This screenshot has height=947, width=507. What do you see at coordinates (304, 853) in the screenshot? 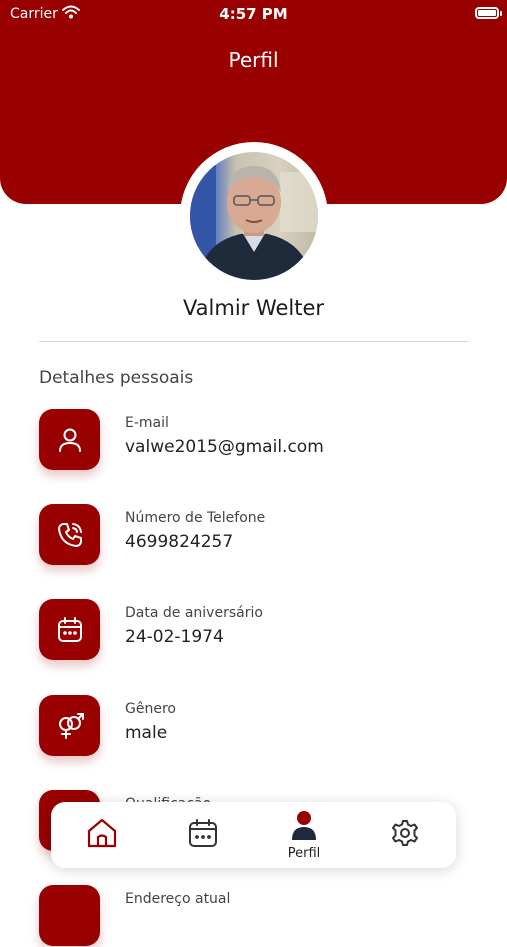
I see `nav-profile-label: Perfil` at bounding box center [304, 853].